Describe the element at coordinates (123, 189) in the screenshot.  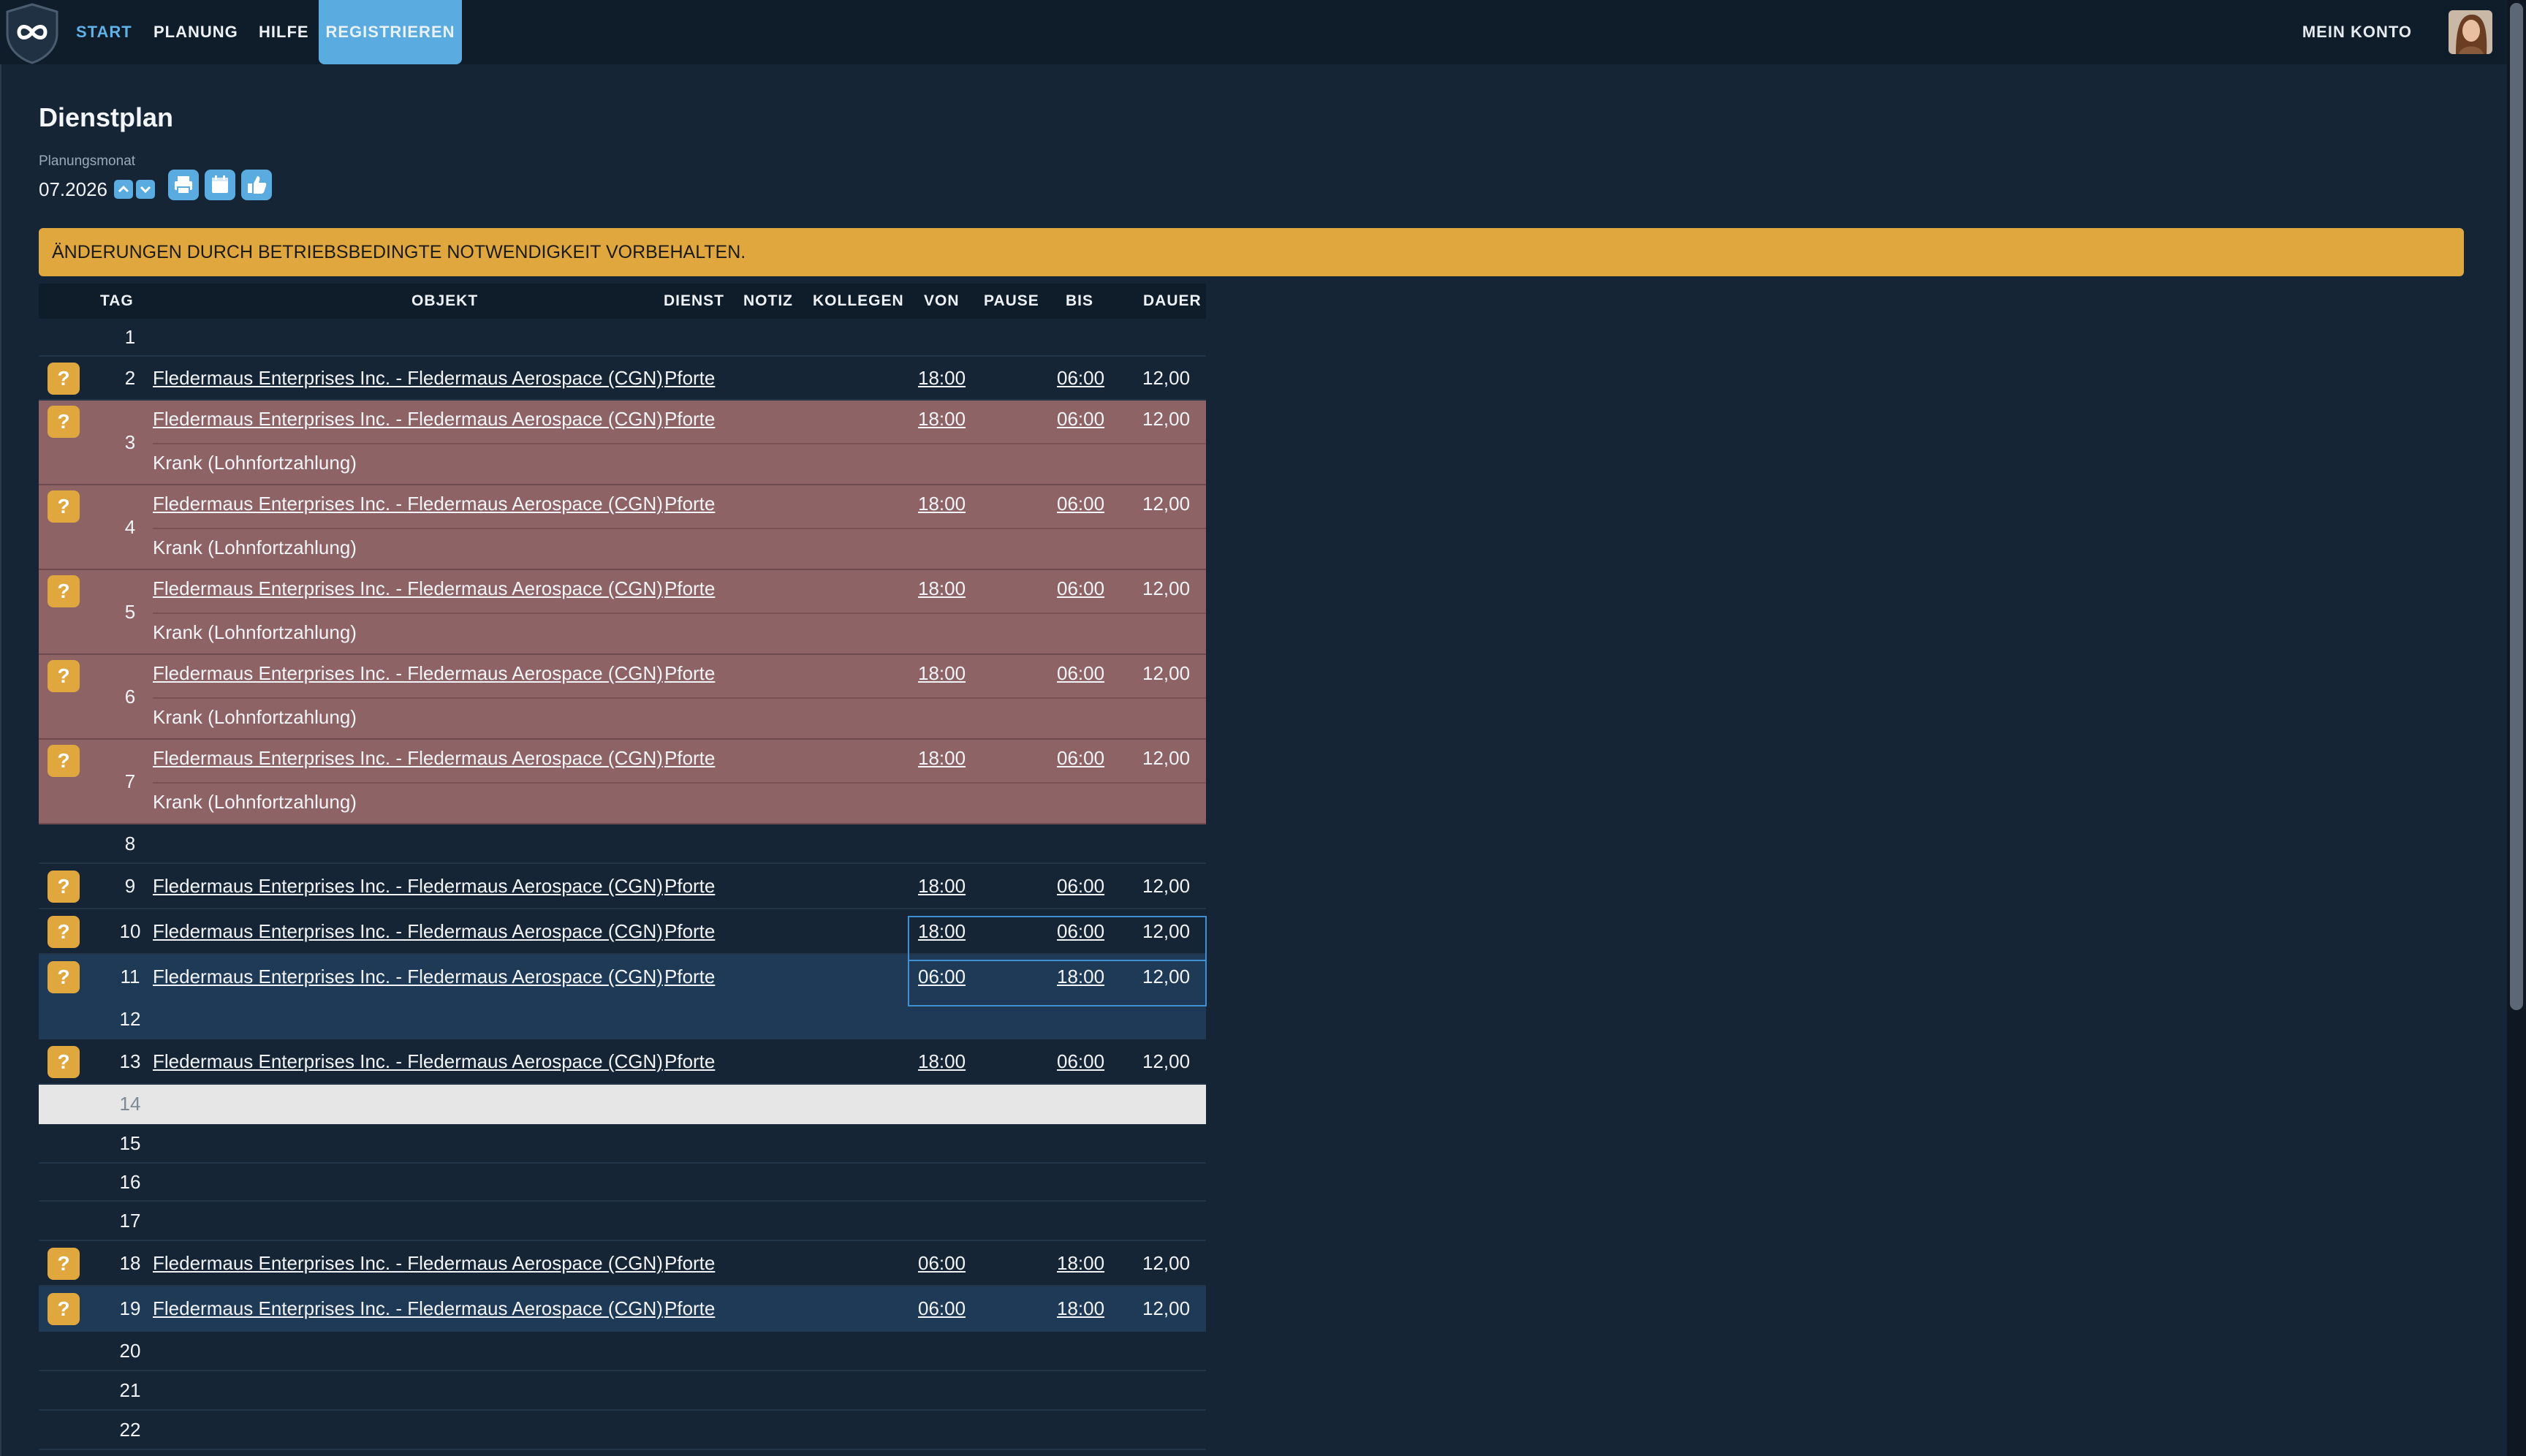
I see `month-up-chevron-icon` at that location.